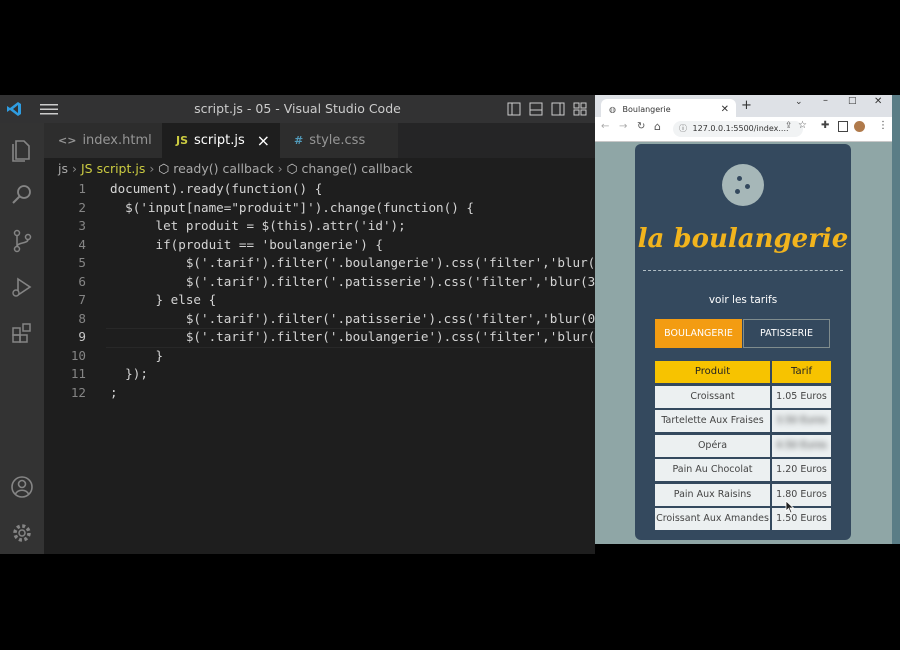 This screenshot has width=900, height=650. I want to click on tab-label: script.js, so click(219, 140).